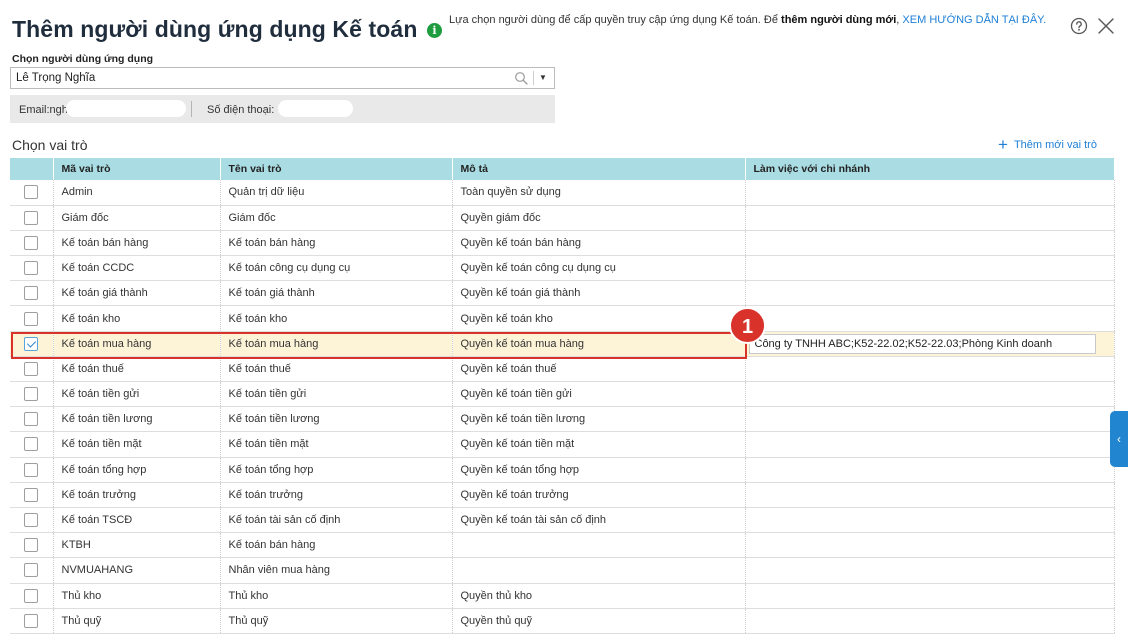  I want to click on table-row: Admin Quản trị dữ liệu Toàn quyền sử dụng, so click(562, 193).